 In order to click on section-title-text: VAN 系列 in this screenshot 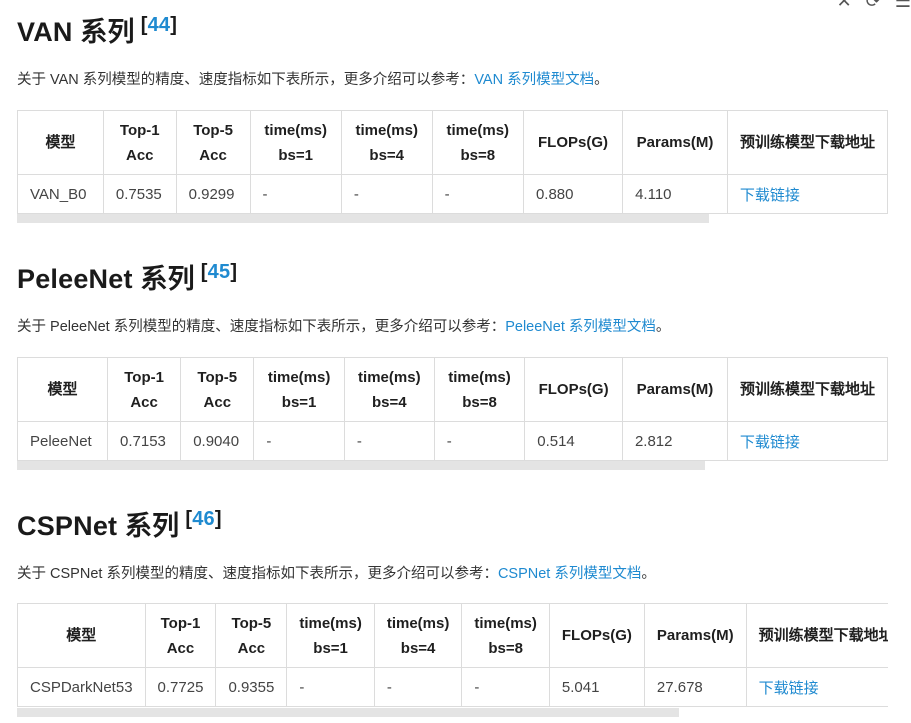, I will do `click(76, 32)`.